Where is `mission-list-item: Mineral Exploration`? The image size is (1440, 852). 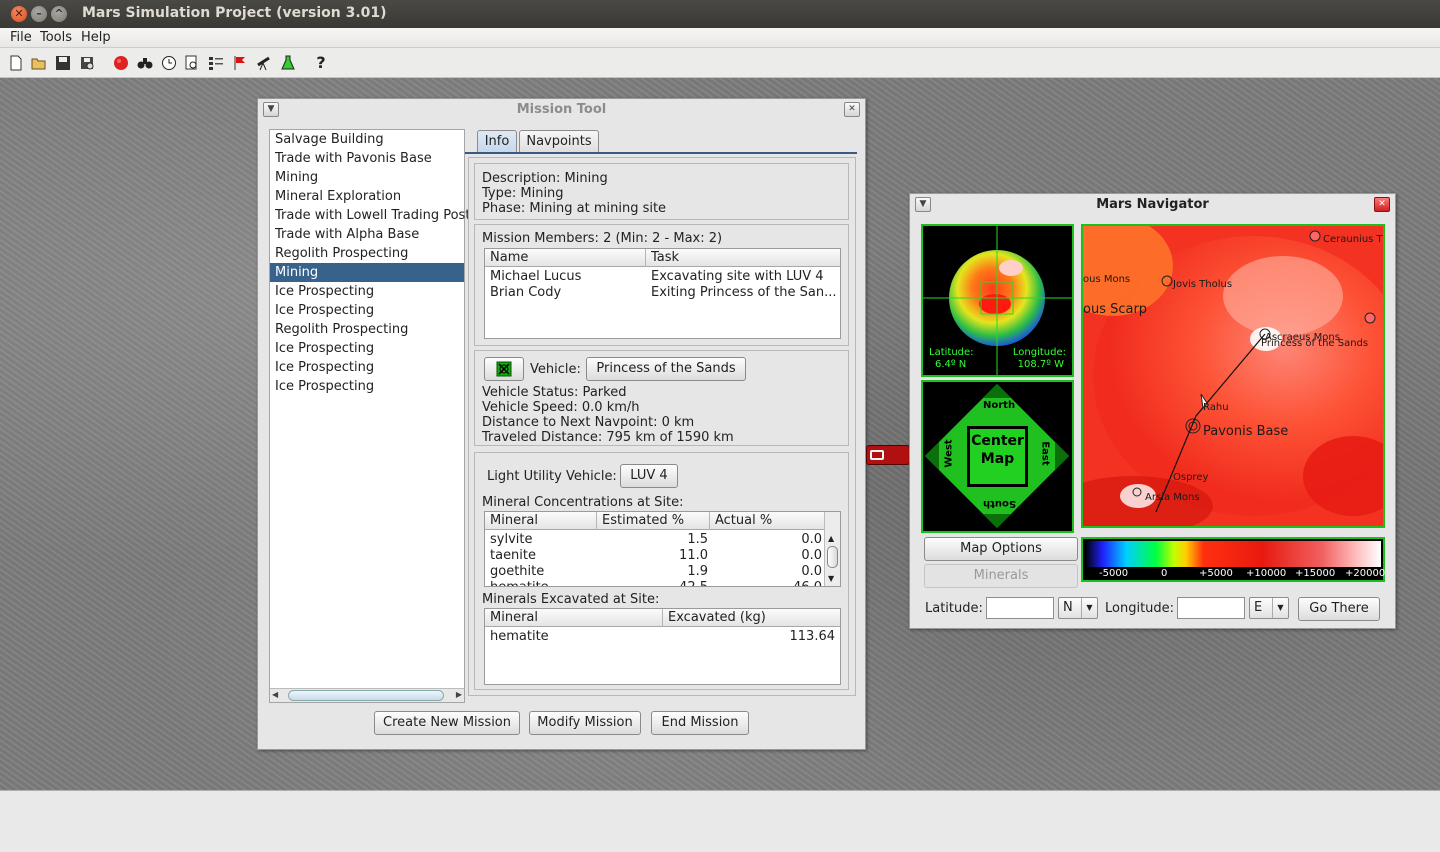
mission-list-item: Mineral Exploration is located at coordinates (367, 196).